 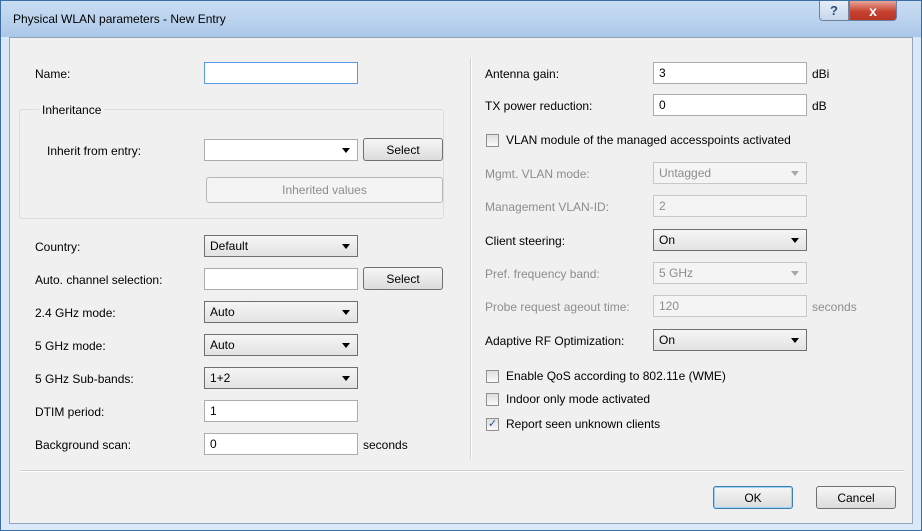 I want to click on probe-ageout-unit: seconds, so click(x=834, y=307).